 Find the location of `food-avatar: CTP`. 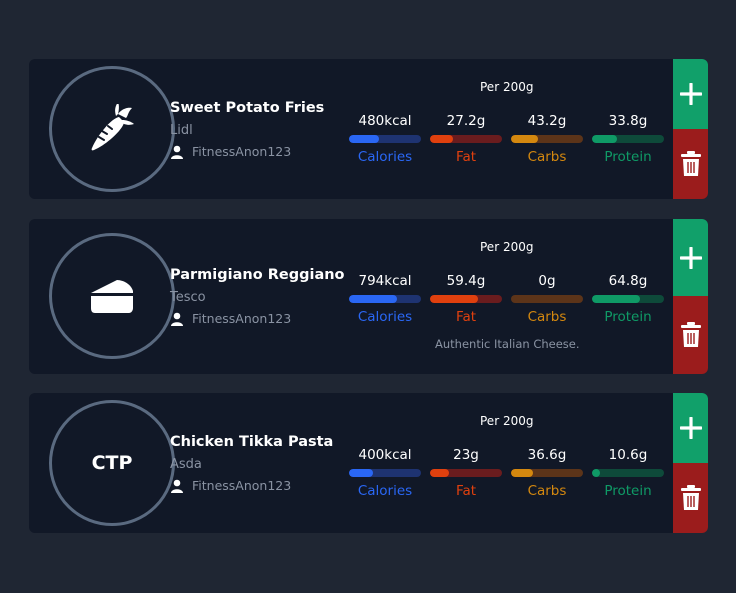

food-avatar: CTP is located at coordinates (112, 463).